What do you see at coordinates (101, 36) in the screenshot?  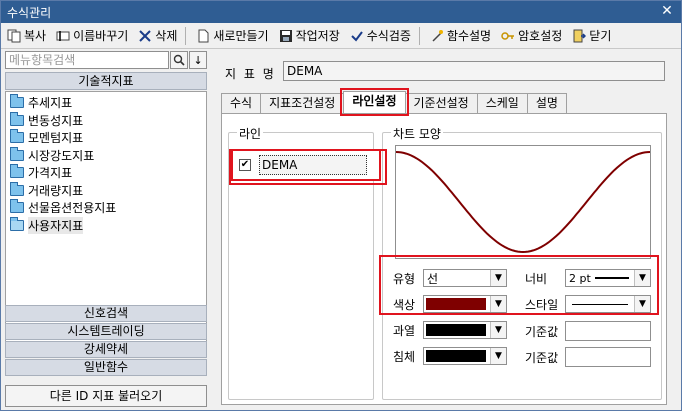 I see `rename-label: 이름바꾸기` at bounding box center [101, 36].